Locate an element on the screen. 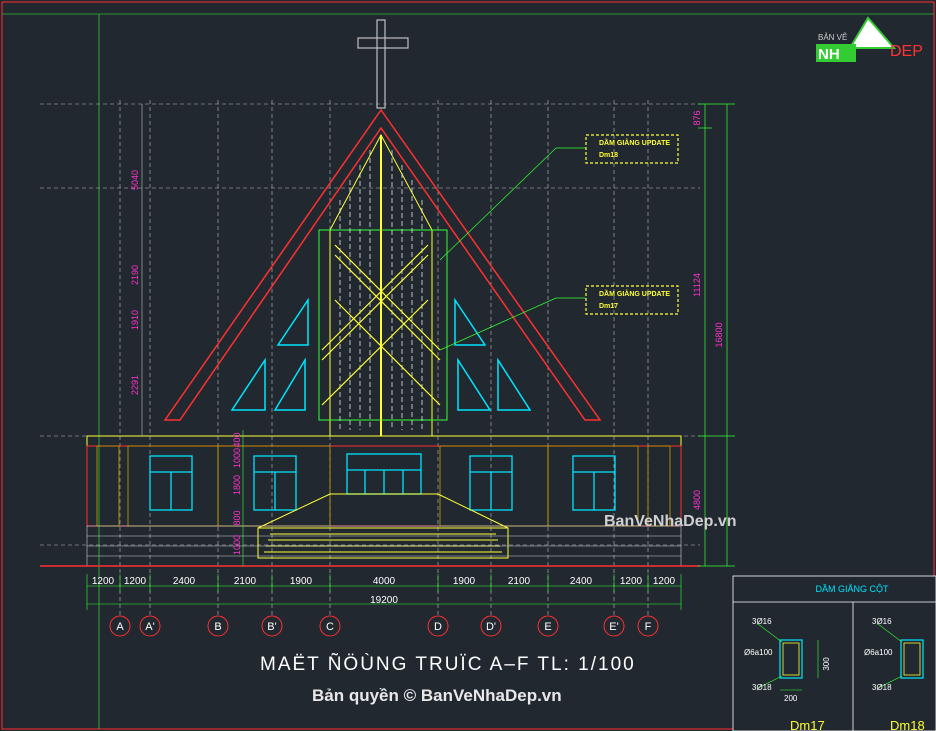  dim-bottom-6: 1900 is located at coordinates (464, 581).